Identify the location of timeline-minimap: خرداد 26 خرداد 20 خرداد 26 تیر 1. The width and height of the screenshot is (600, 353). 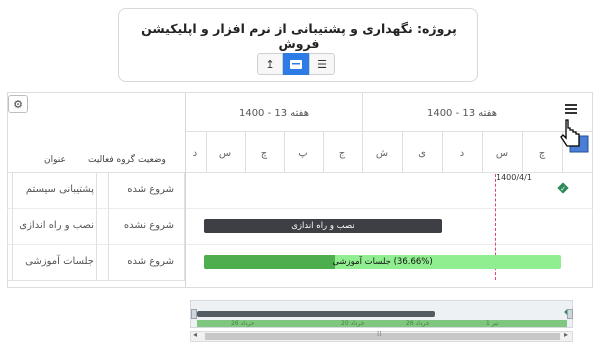
(381, 314).